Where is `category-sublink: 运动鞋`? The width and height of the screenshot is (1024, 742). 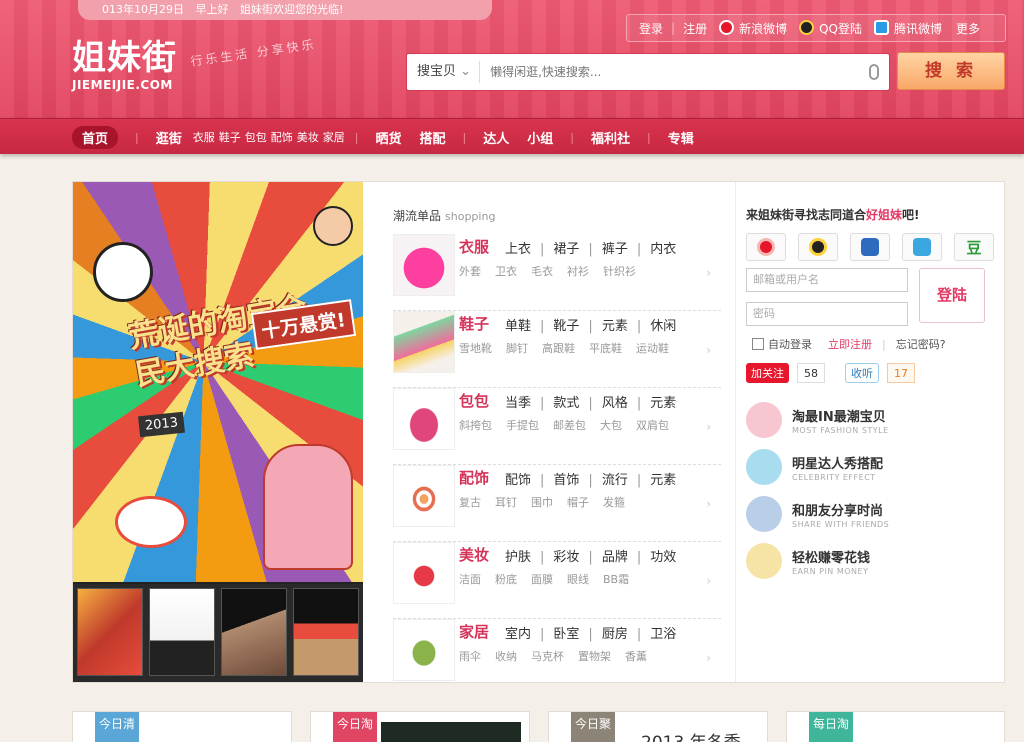 category-sublink: 运动鞋 is located at coordinates (652, 348).